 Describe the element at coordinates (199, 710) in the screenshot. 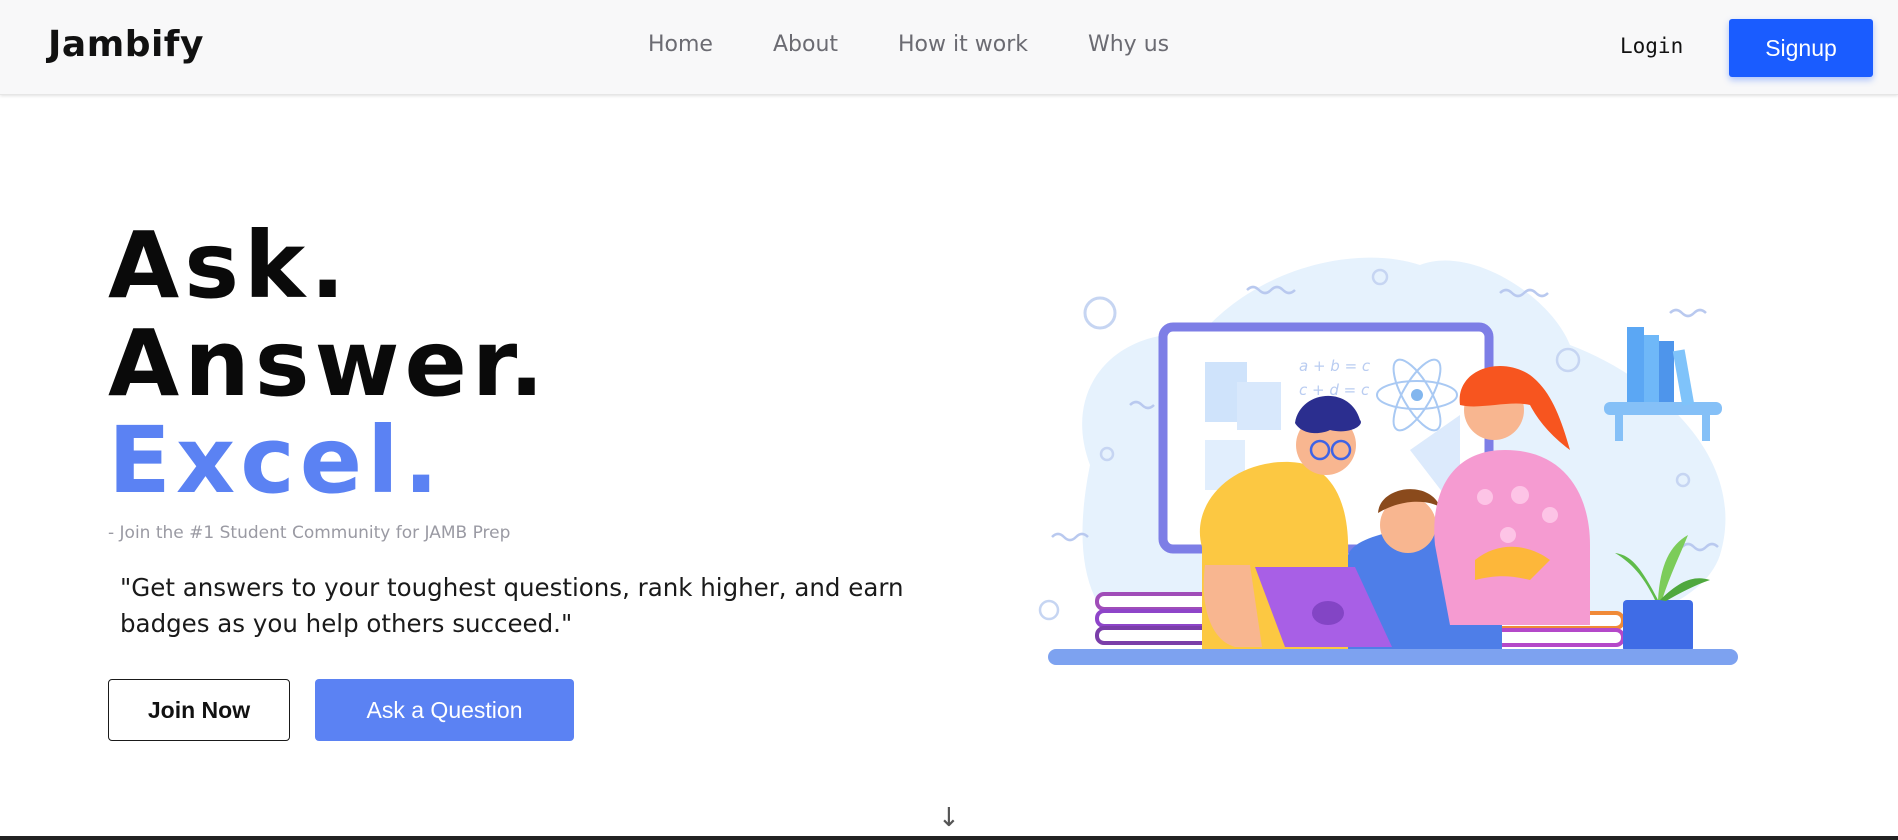

I see `join-now-button: Join Now` at that location.